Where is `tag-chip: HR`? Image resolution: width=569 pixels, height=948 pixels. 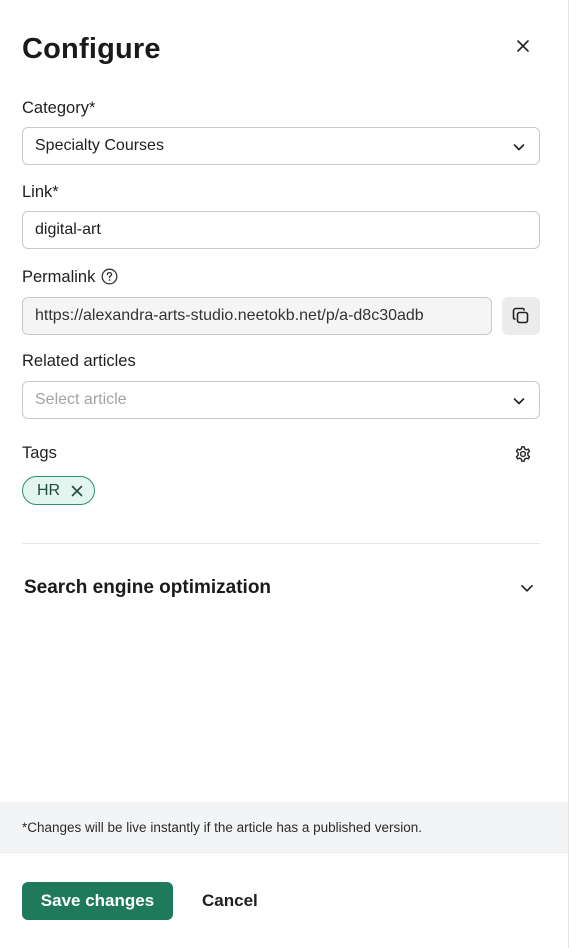
tag-chip: HR is located at coordinates (59, 490).